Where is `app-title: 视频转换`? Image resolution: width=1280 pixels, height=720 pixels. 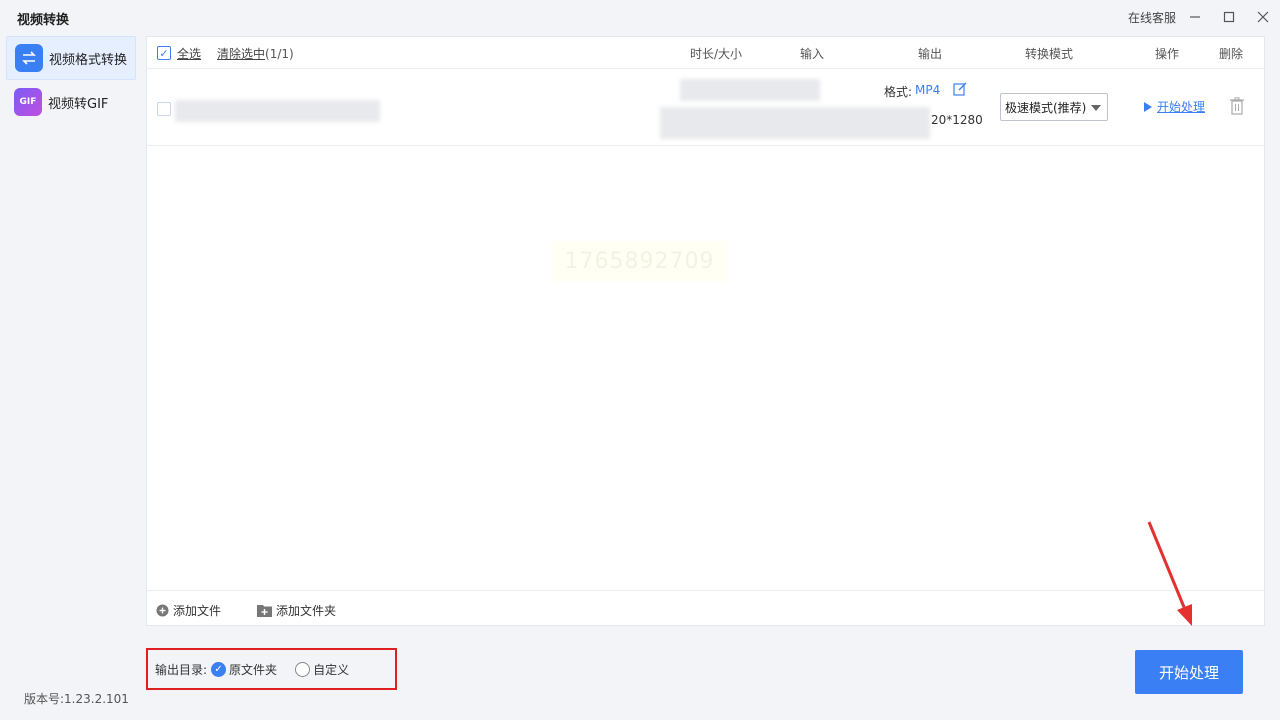 app-title: 视频转换 is located at coordinates (43, 20).